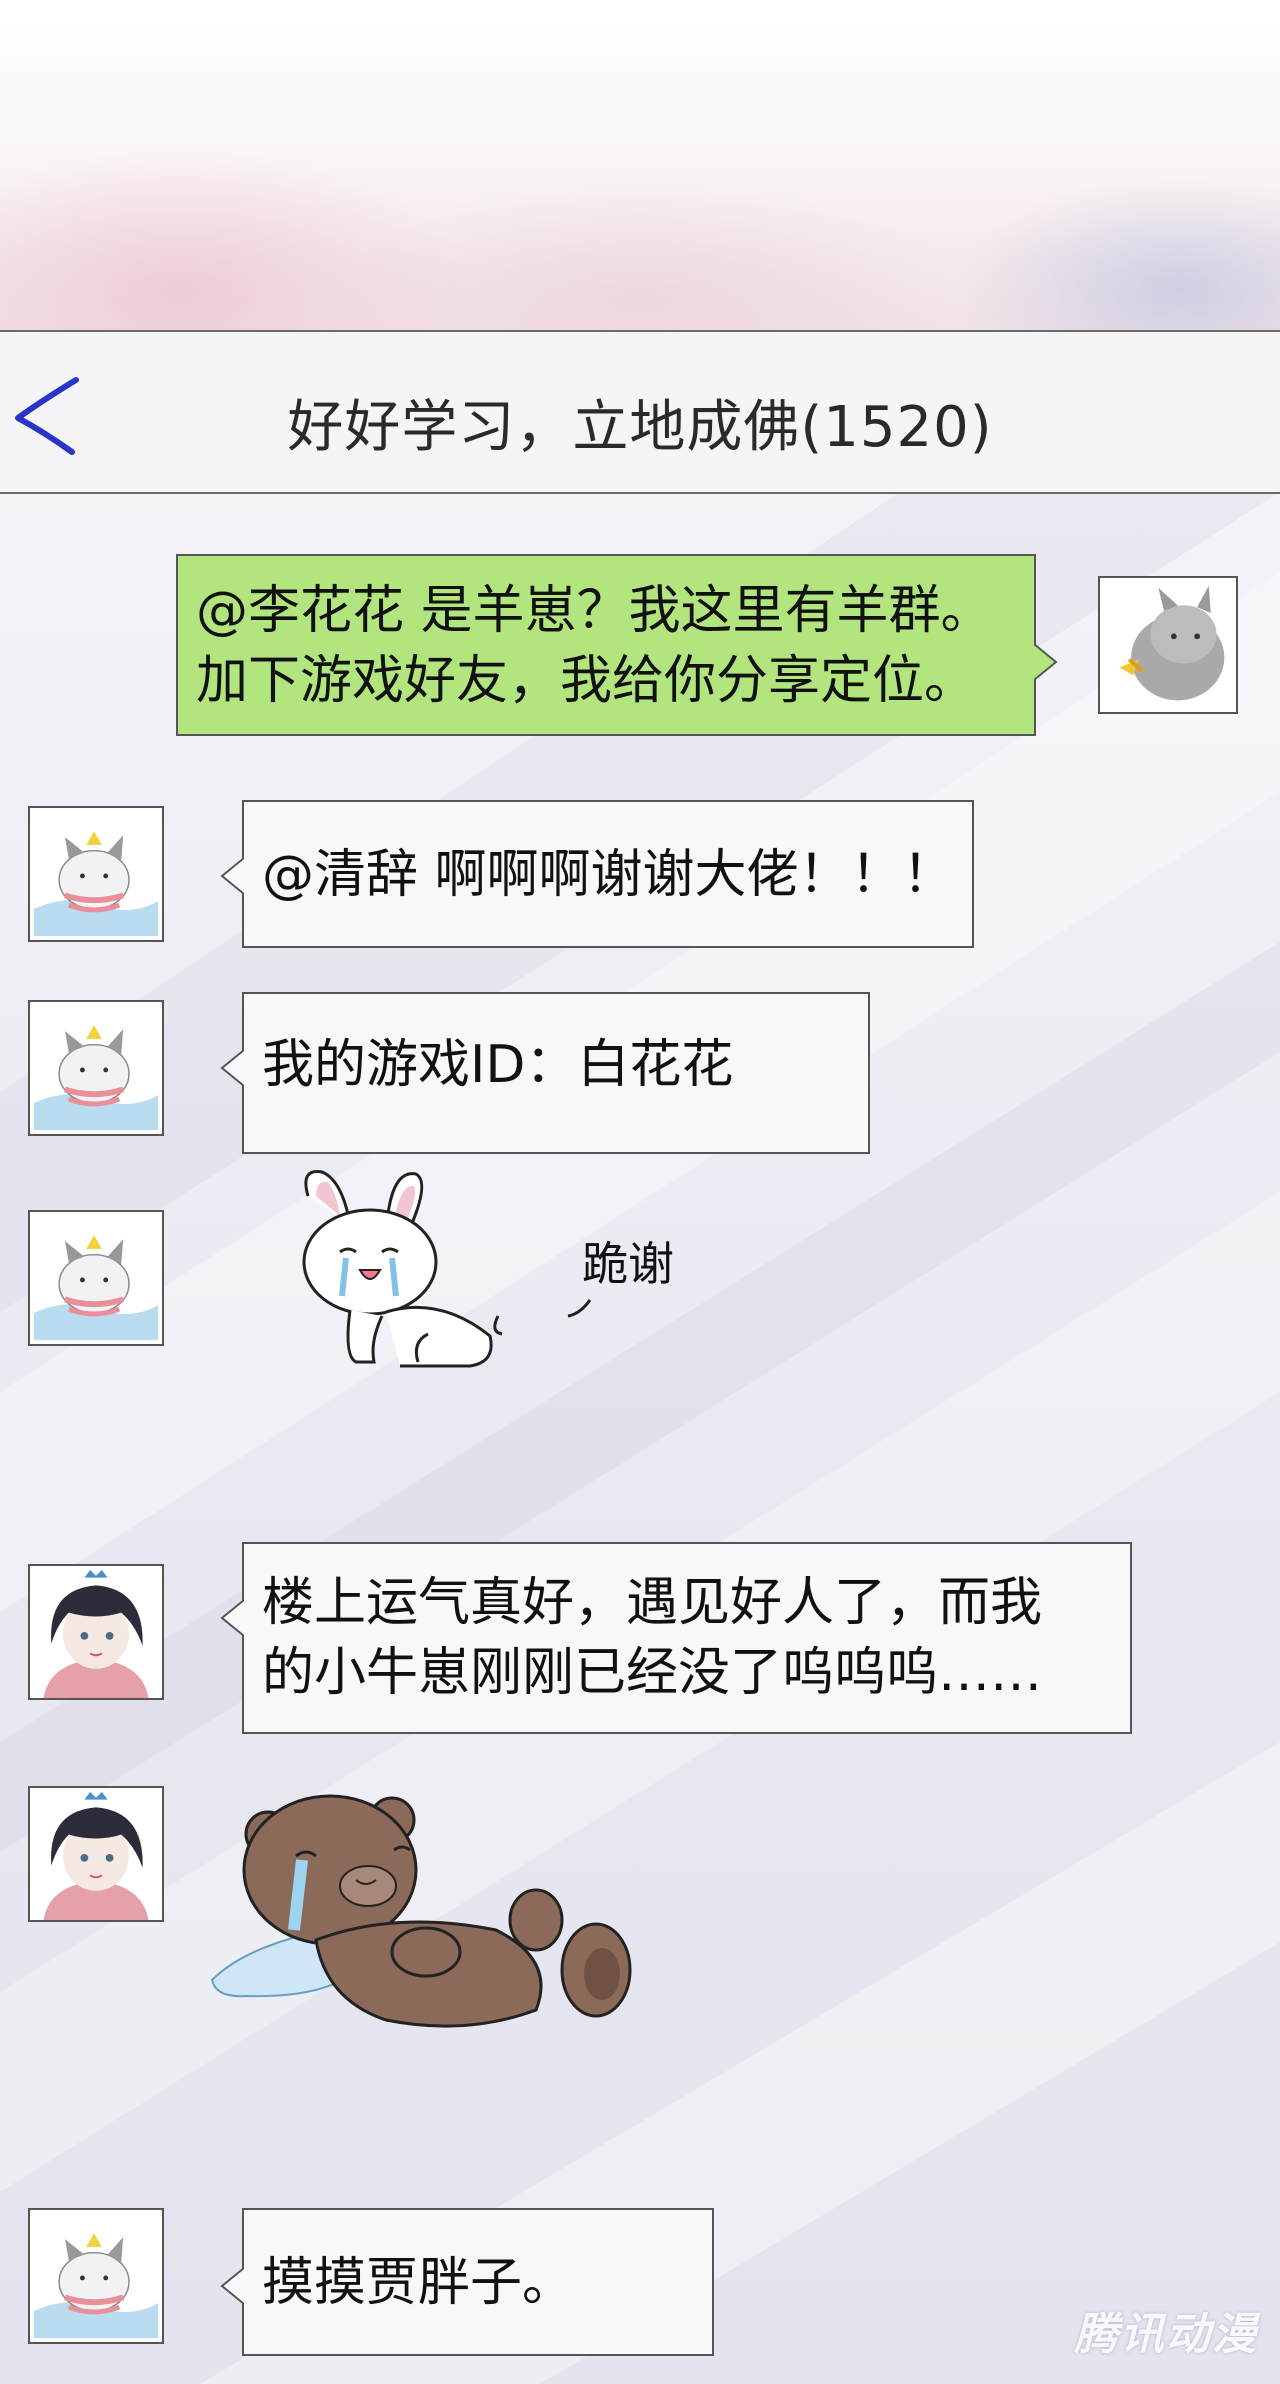 The image size is (1280, 2384). I want to click on message-bubble: 摸摸贾胖子。, so click(467, 2282).